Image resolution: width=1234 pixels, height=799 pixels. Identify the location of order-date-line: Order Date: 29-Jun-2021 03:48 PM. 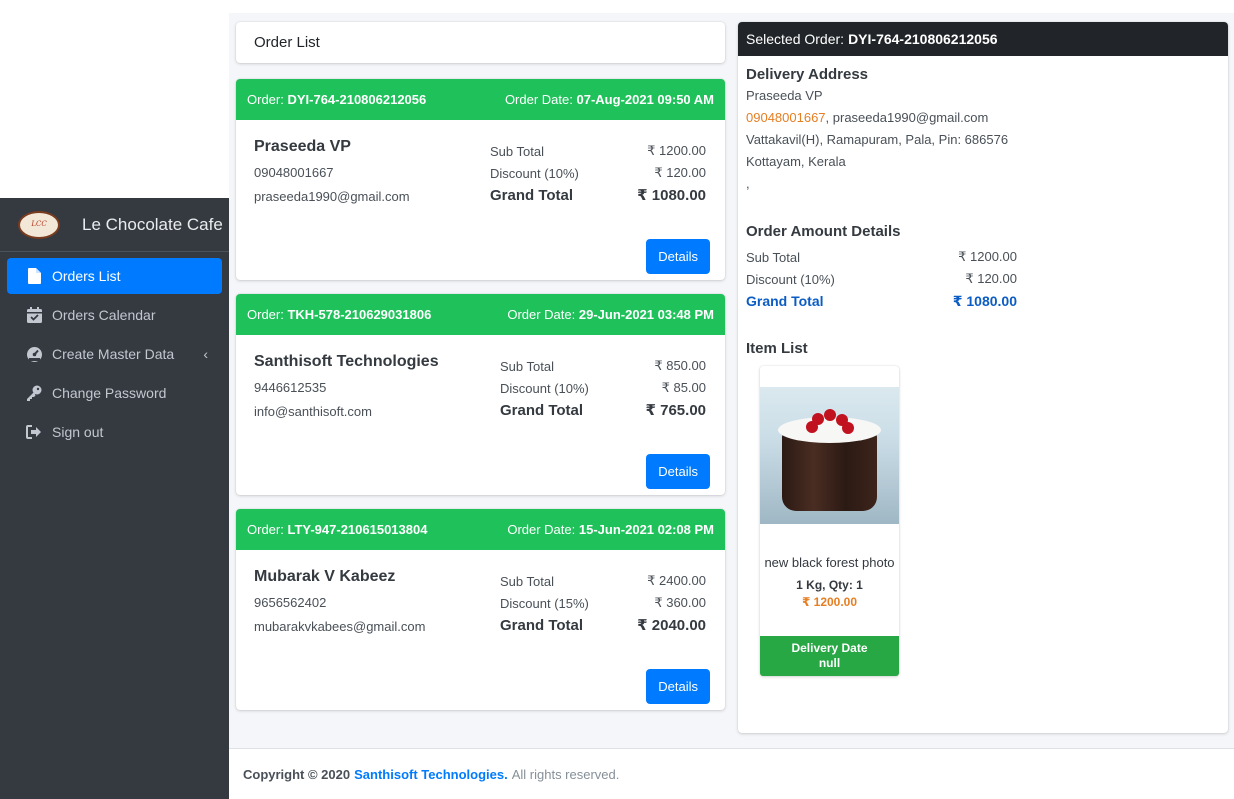
(610, 314).